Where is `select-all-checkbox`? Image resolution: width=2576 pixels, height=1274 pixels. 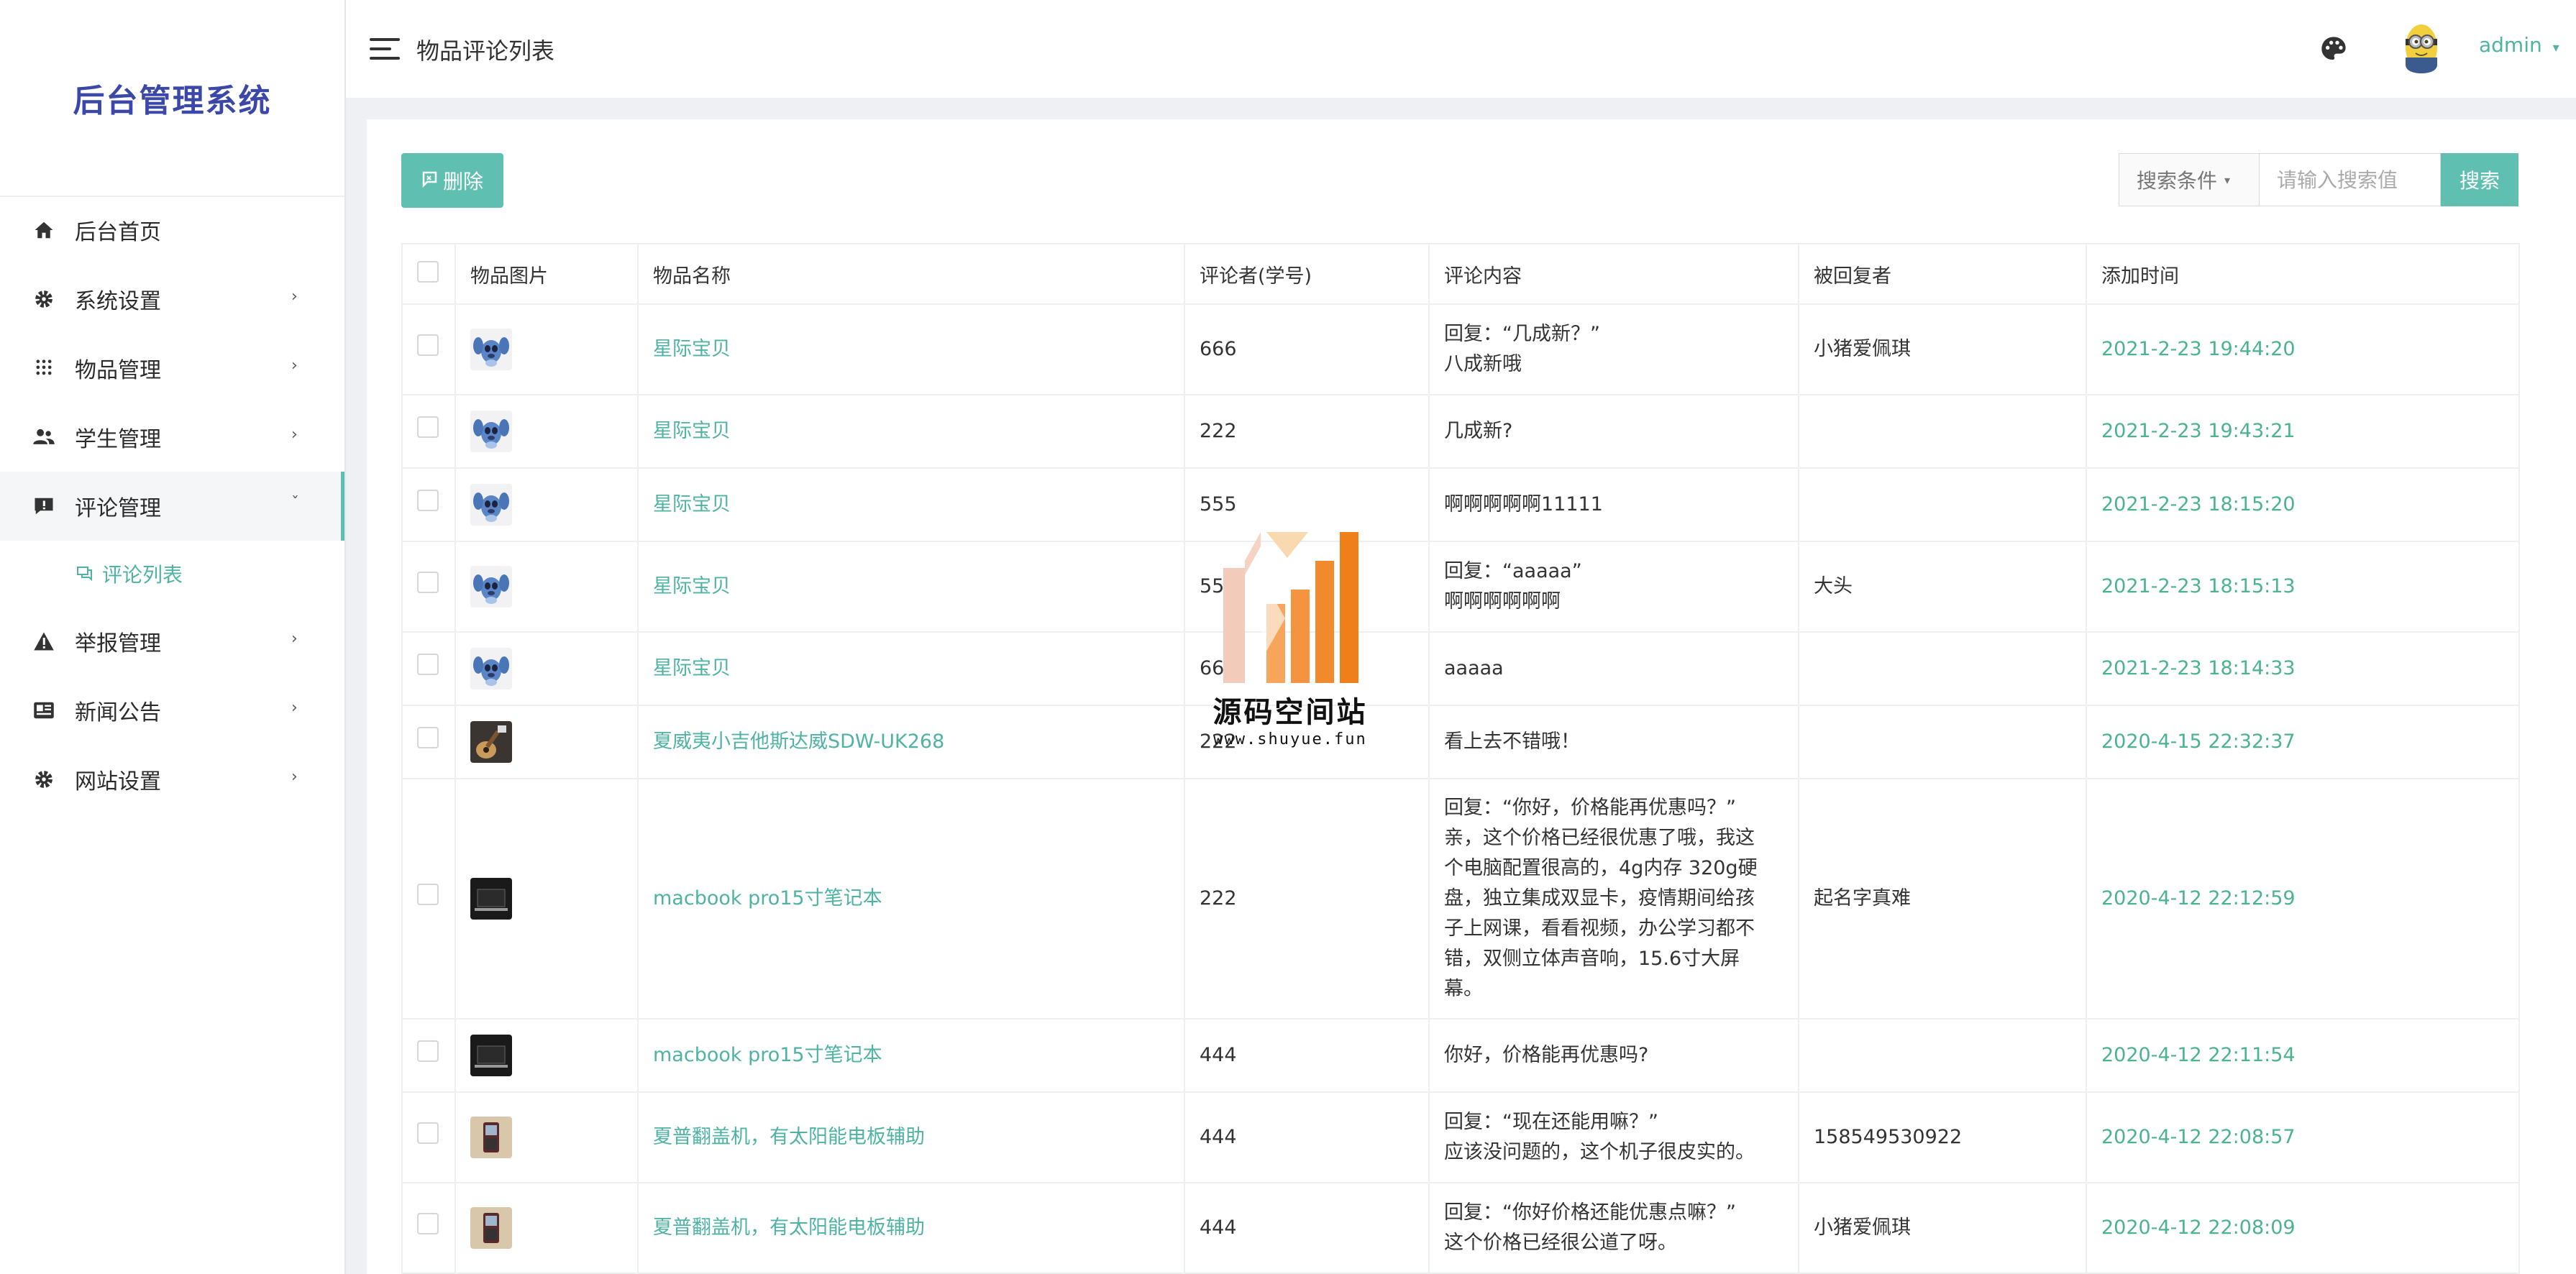 select-all-checkbox is located at coordinates (428, 271).